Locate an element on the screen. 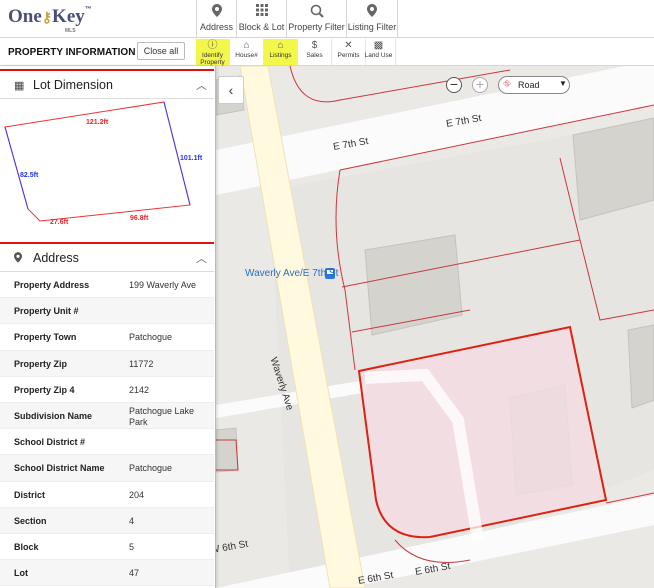 The image size is (654, 588). map-layer-select: ⛗ Road ▼ is located at coordinates (534, 85).